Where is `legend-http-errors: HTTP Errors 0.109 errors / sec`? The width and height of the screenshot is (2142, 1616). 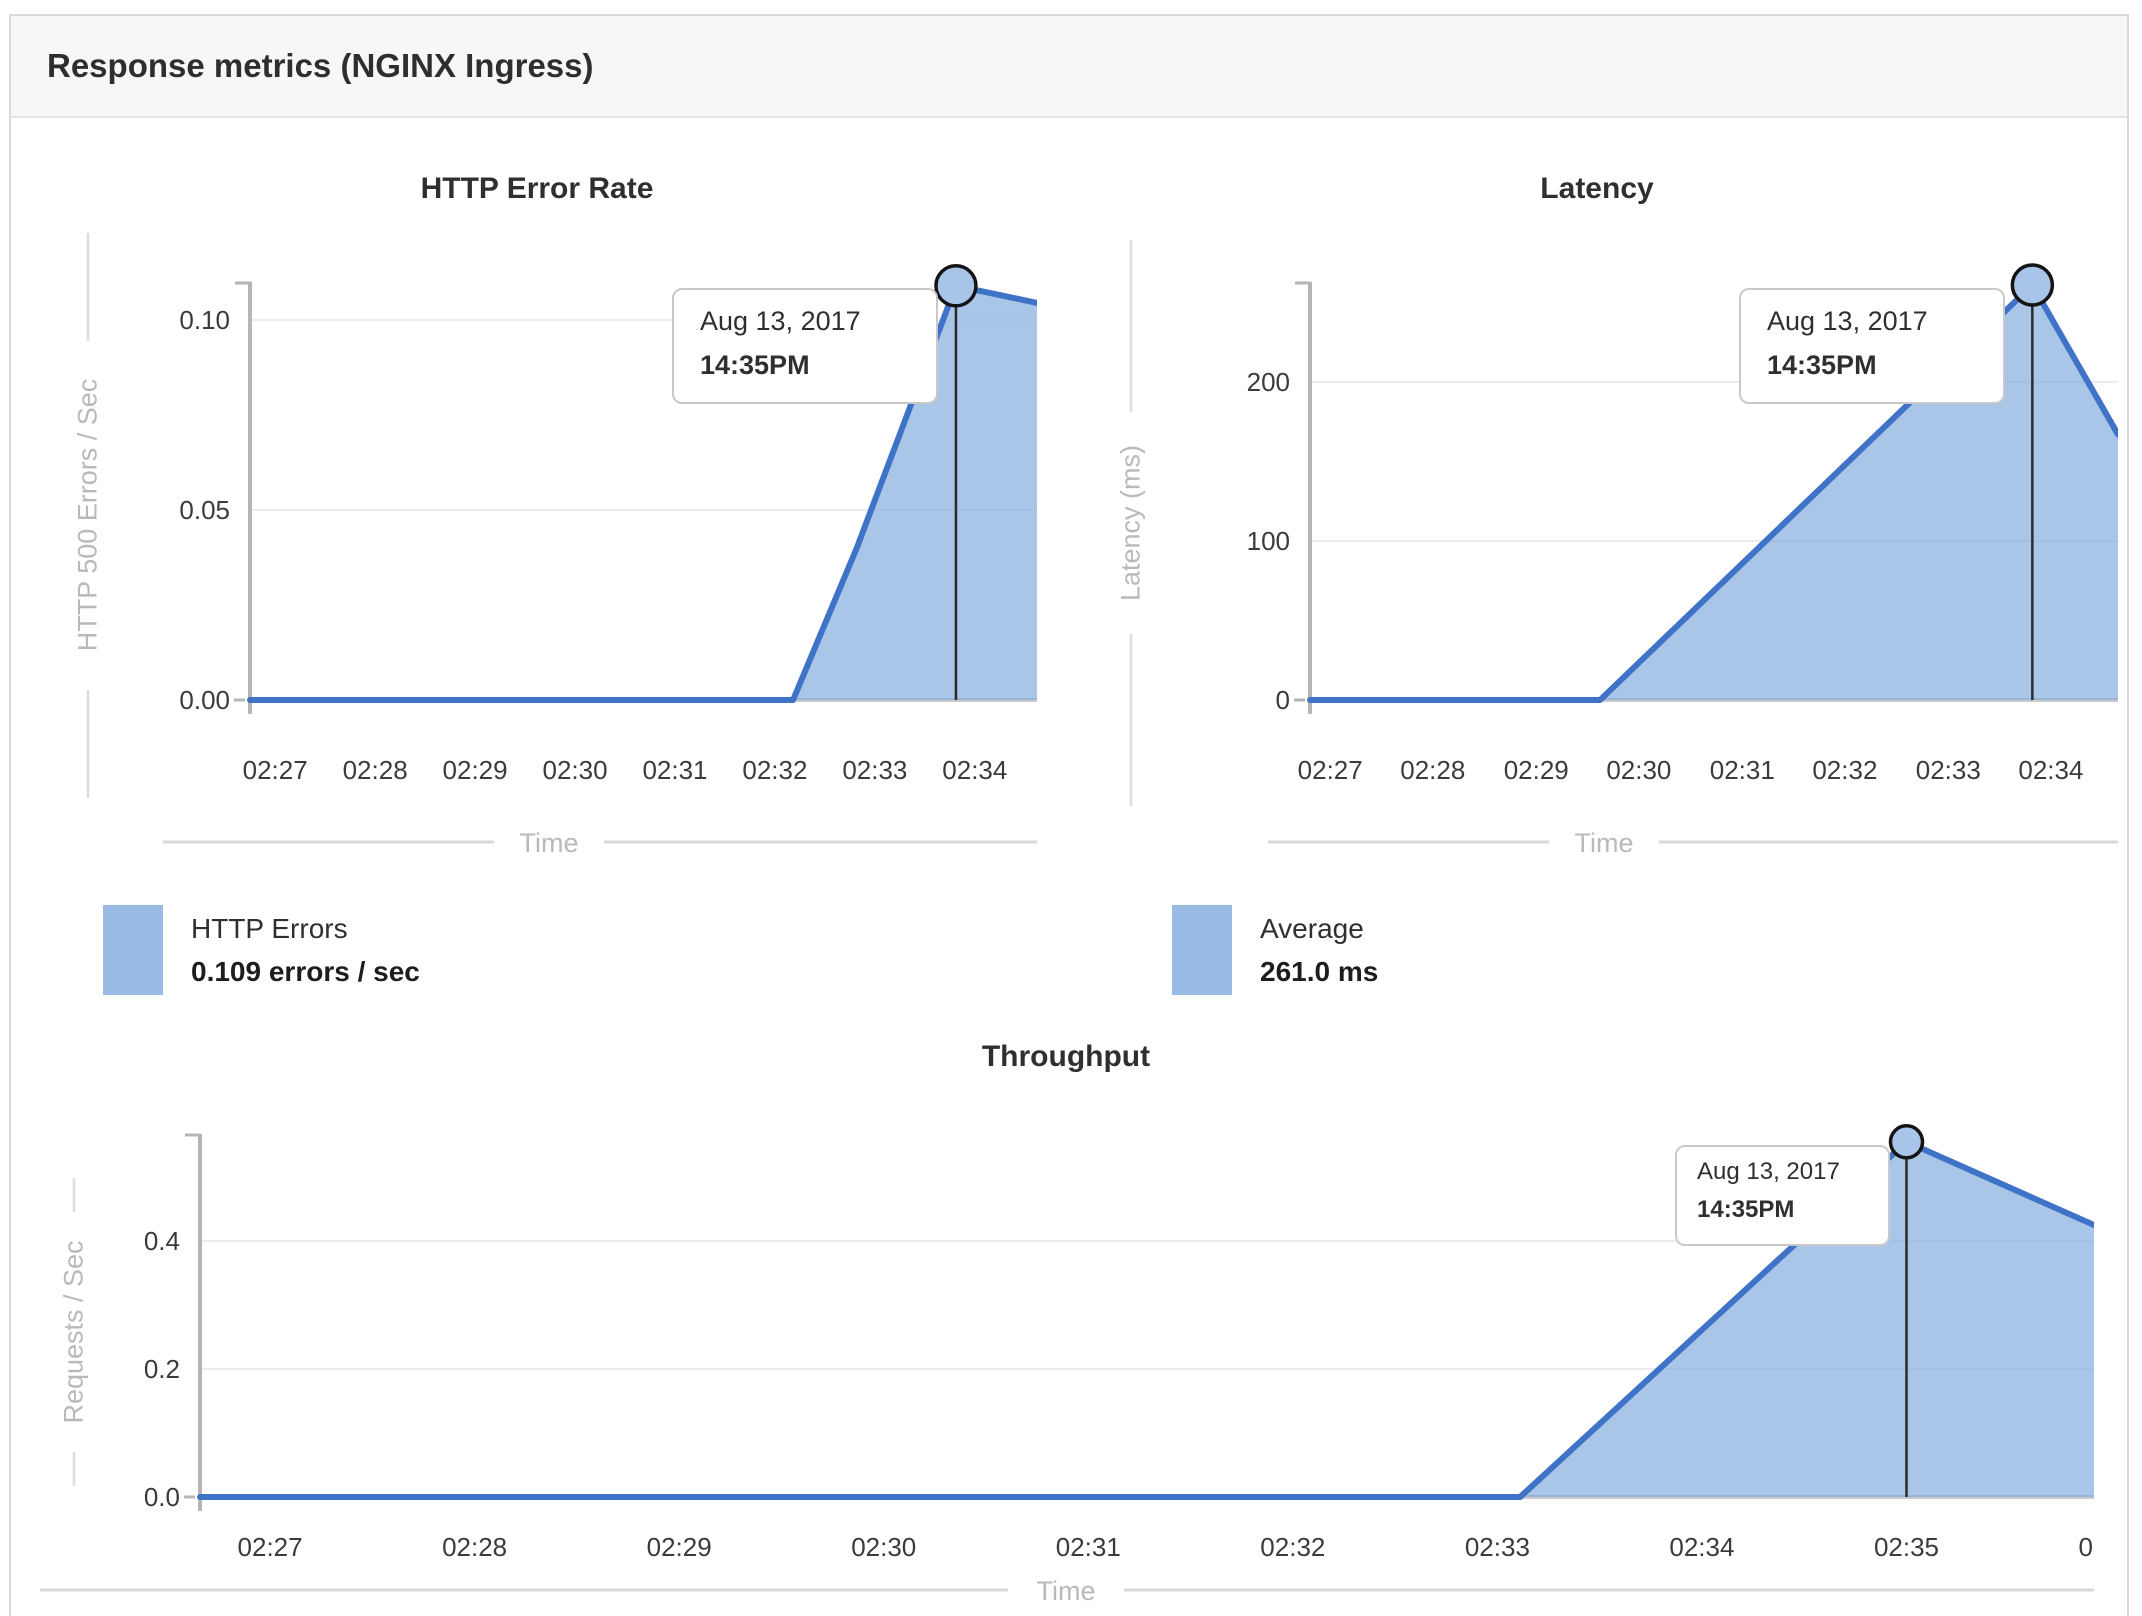
legend-http-errors: HTTP Errors 0.109 errors / sec is located at coordinates (261, 950).